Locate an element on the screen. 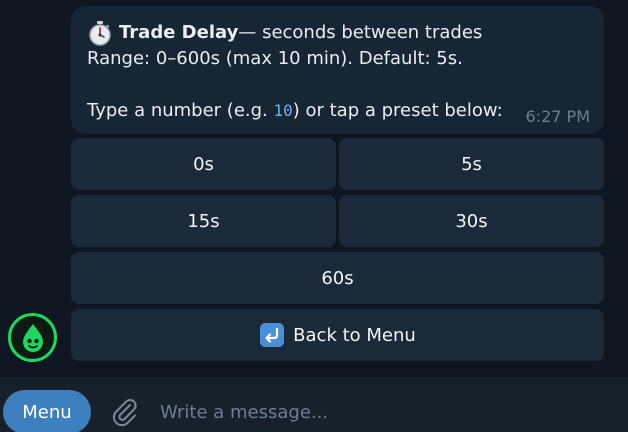  bot-avatar is located at coordinates (32, 337).